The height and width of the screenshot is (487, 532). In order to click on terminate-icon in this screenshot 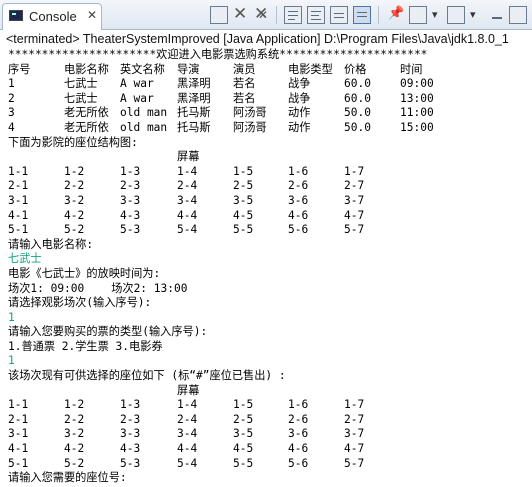, I will do `click(219, 15)`.